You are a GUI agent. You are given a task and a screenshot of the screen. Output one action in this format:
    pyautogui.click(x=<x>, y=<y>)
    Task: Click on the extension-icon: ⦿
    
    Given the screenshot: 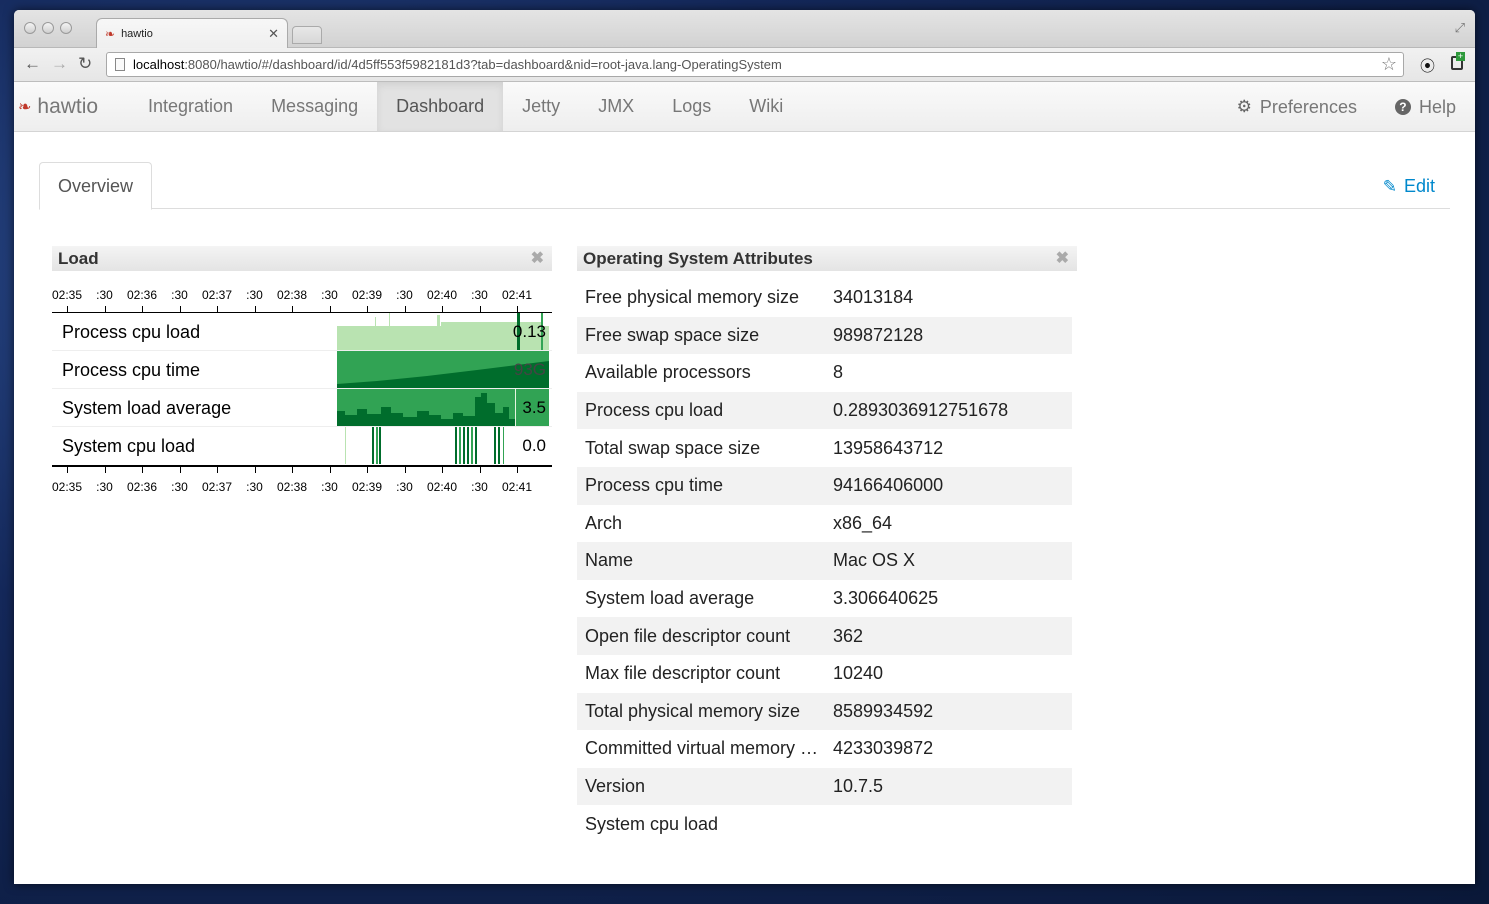 What is the action you would take?
    pyautogui.click(x=1427, y=65)
    